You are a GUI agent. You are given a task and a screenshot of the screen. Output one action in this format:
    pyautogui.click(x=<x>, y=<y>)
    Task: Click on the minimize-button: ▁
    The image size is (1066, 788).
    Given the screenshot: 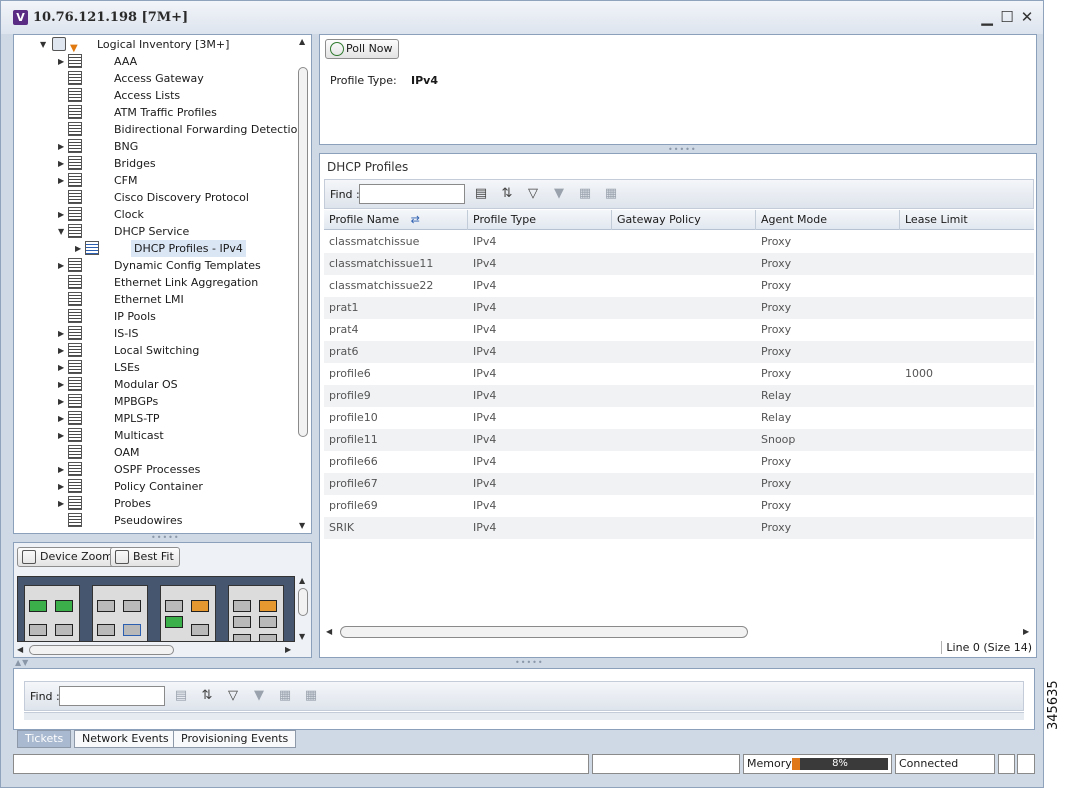 What is the action you would take?
    pyautogui.click(x=987, y=17)
    